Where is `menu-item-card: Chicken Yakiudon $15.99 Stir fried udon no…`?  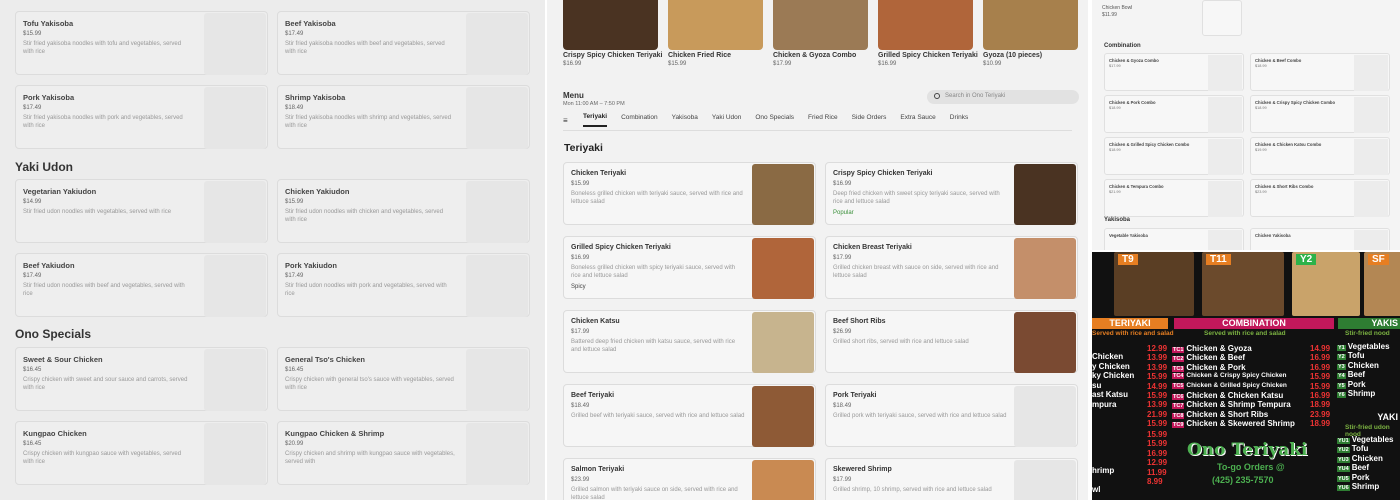
menu-item-card: Chicken Yakiudon $15.99 Stir fried udon no… is located at coordinates (403, 211).